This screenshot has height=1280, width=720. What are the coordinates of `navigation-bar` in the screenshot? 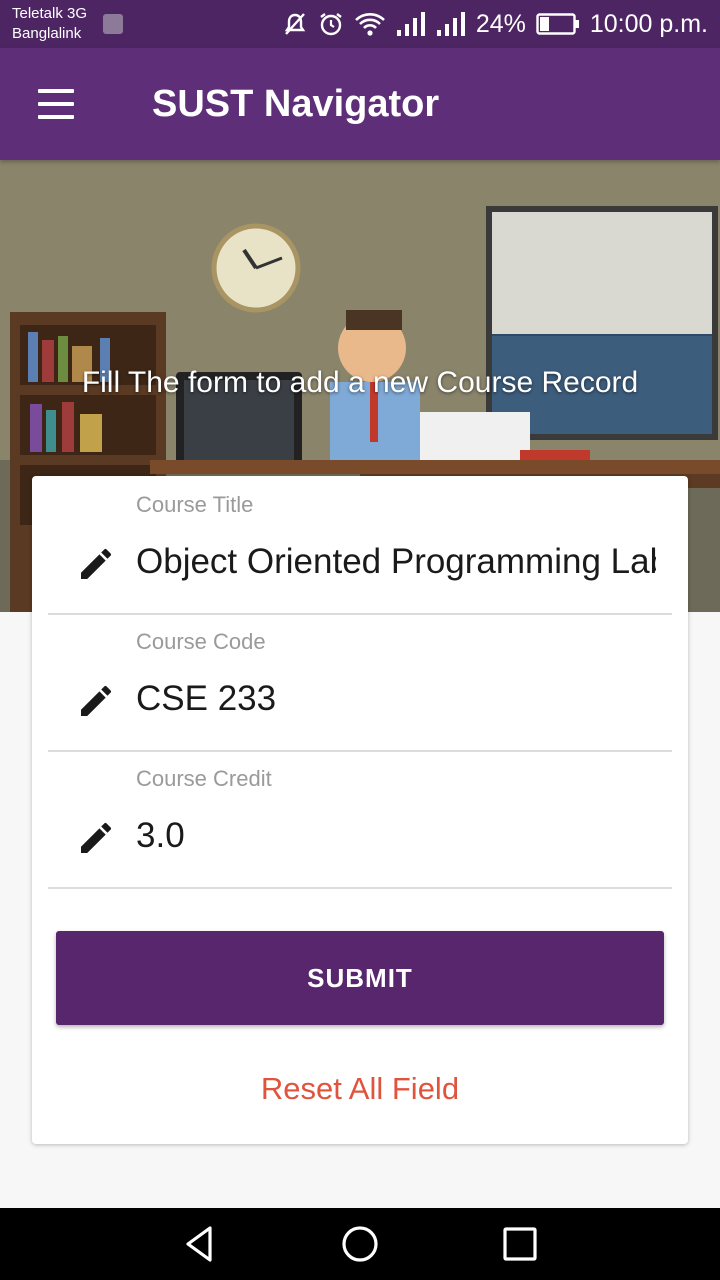 It's located at (360, 1244).